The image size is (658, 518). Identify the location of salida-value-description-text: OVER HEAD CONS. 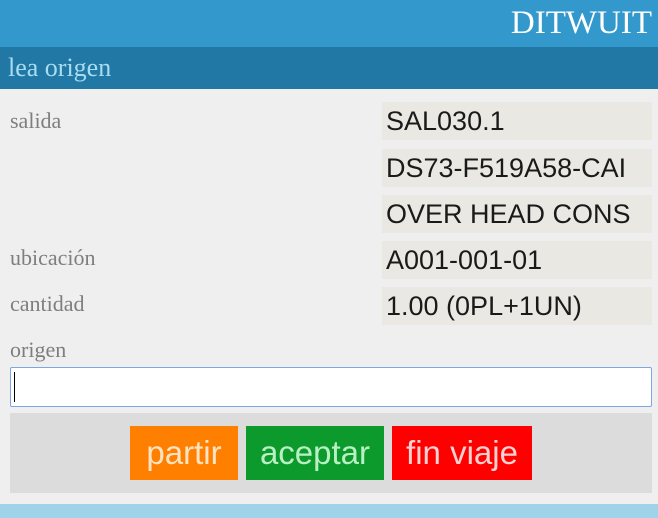
(508, 214).